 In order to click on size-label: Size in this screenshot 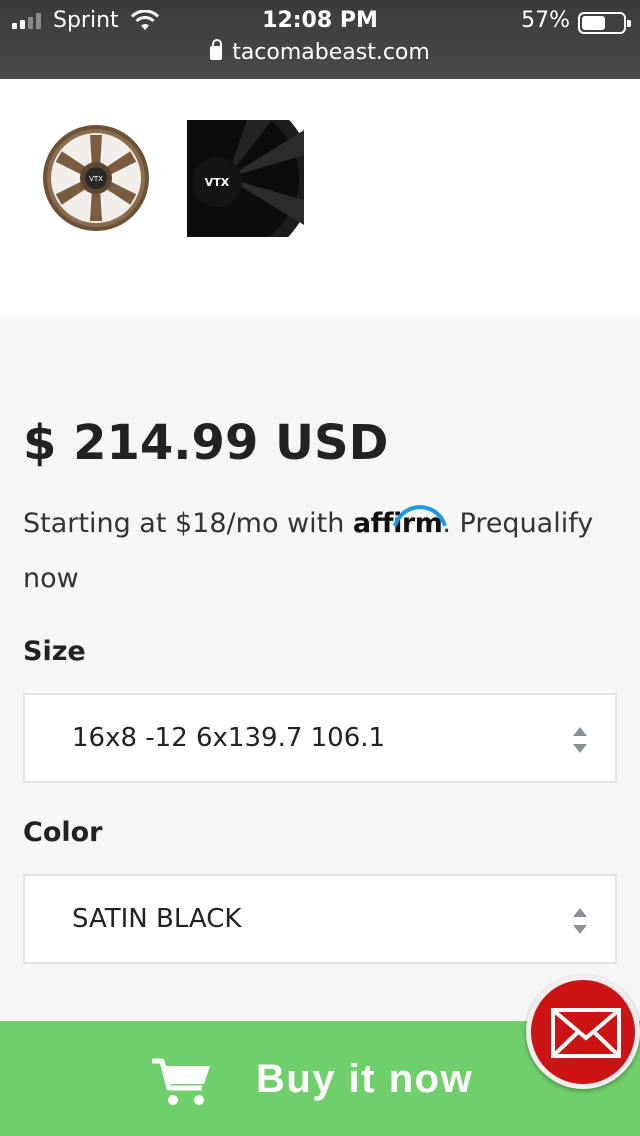, I will do `click(54, 651)`.